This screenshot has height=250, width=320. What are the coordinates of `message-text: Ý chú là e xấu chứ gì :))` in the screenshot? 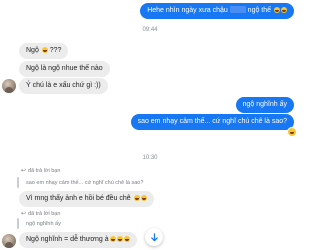 It's located at (63, 85).